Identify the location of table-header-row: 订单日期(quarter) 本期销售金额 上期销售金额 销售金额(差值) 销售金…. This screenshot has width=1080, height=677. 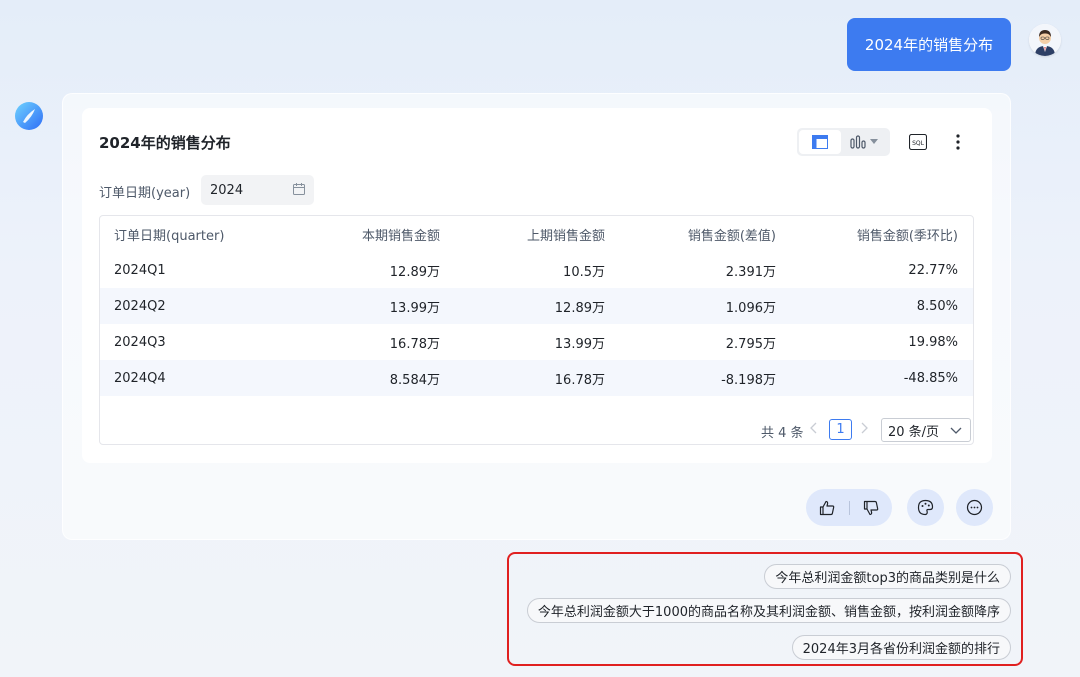
(536, 234).